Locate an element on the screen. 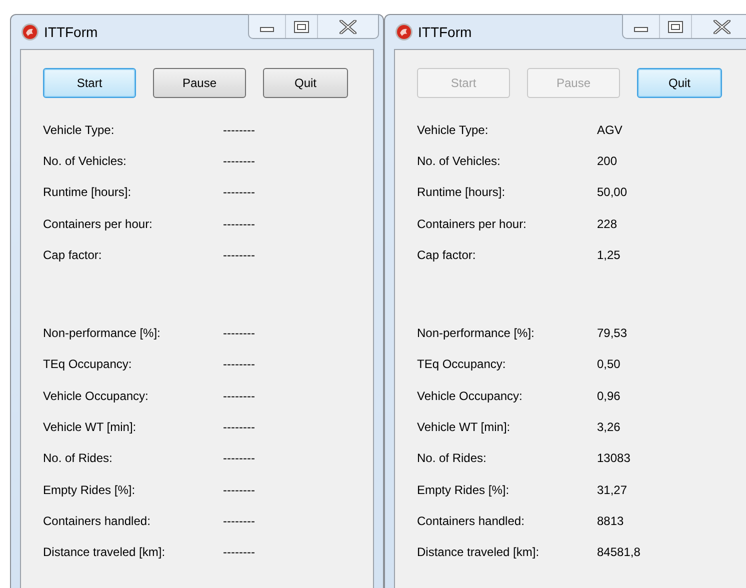  field-value: AGV is located at coordinates (609, 130).